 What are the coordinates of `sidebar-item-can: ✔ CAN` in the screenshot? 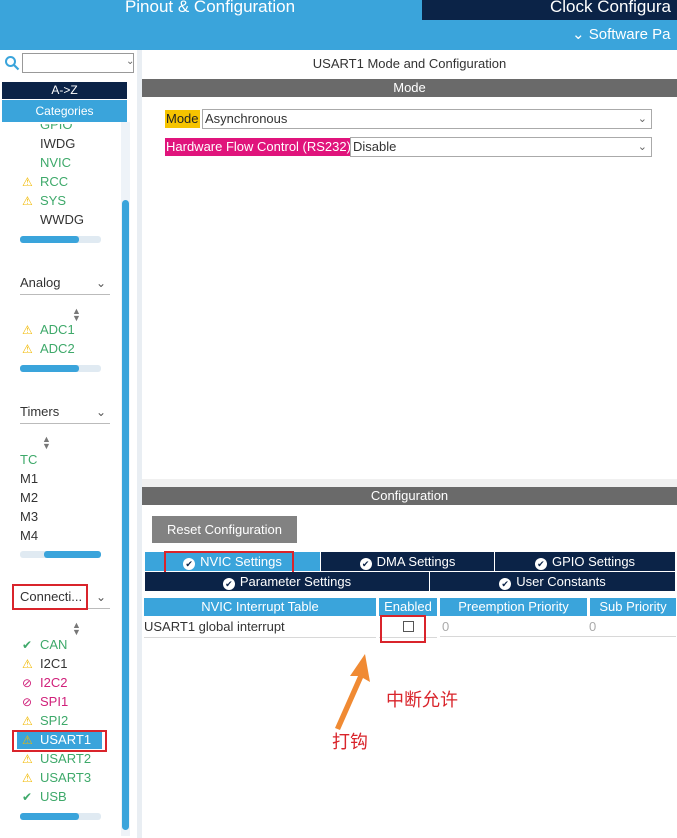 It's located at (44, 645).